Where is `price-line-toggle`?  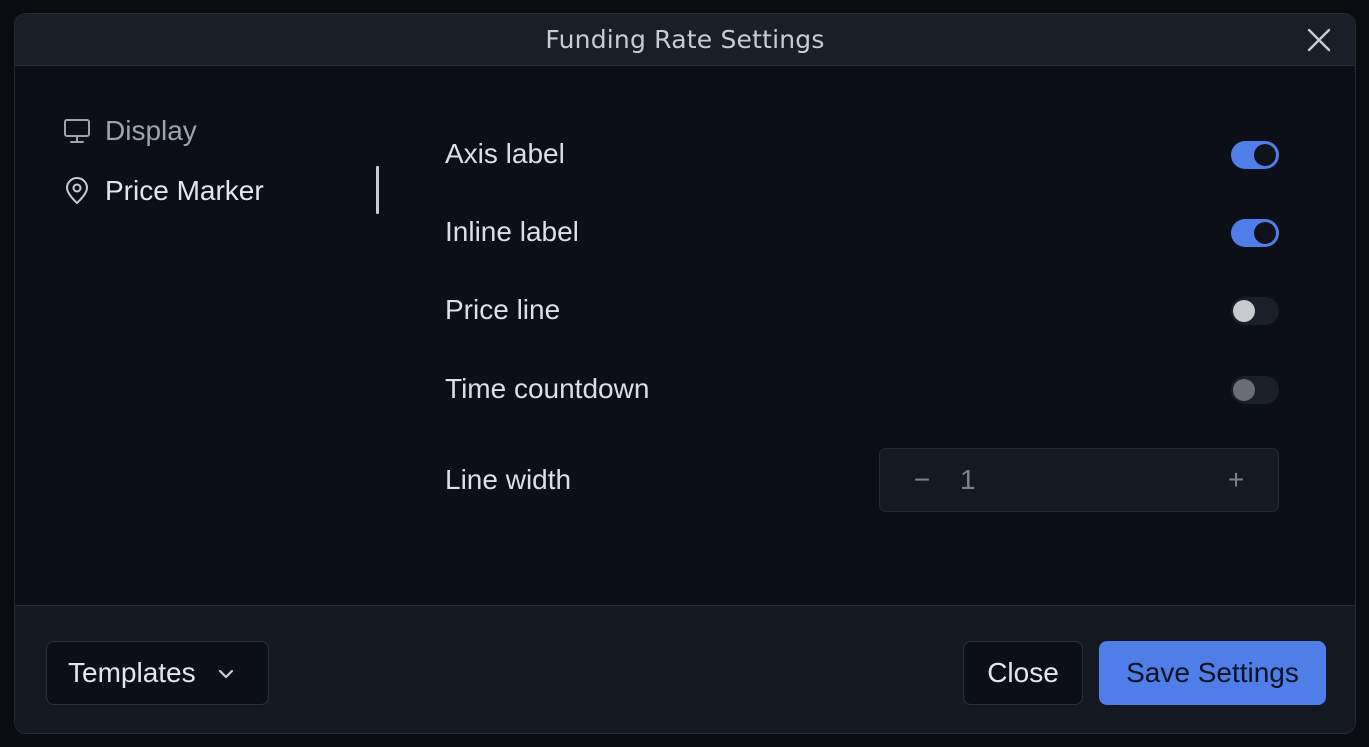 price-line-toggle is located at coordinates (1255, 311).